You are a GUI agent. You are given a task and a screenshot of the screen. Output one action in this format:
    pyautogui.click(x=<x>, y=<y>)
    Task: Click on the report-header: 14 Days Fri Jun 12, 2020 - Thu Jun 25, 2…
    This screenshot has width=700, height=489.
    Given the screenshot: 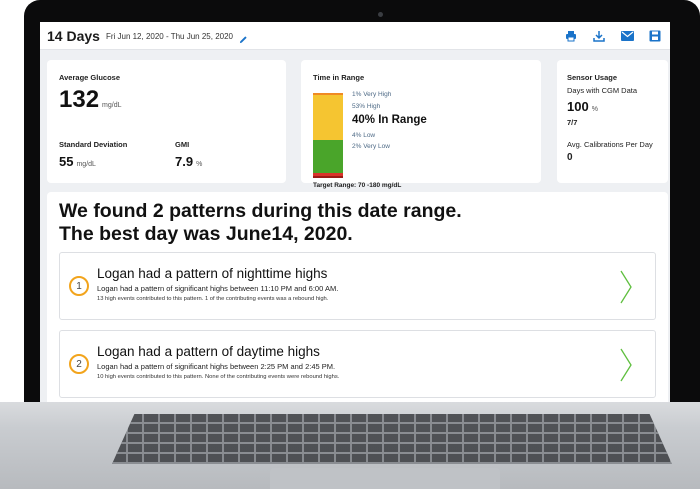 What is the action you would take?
    pyautogui.click(x=355, y=36)
    